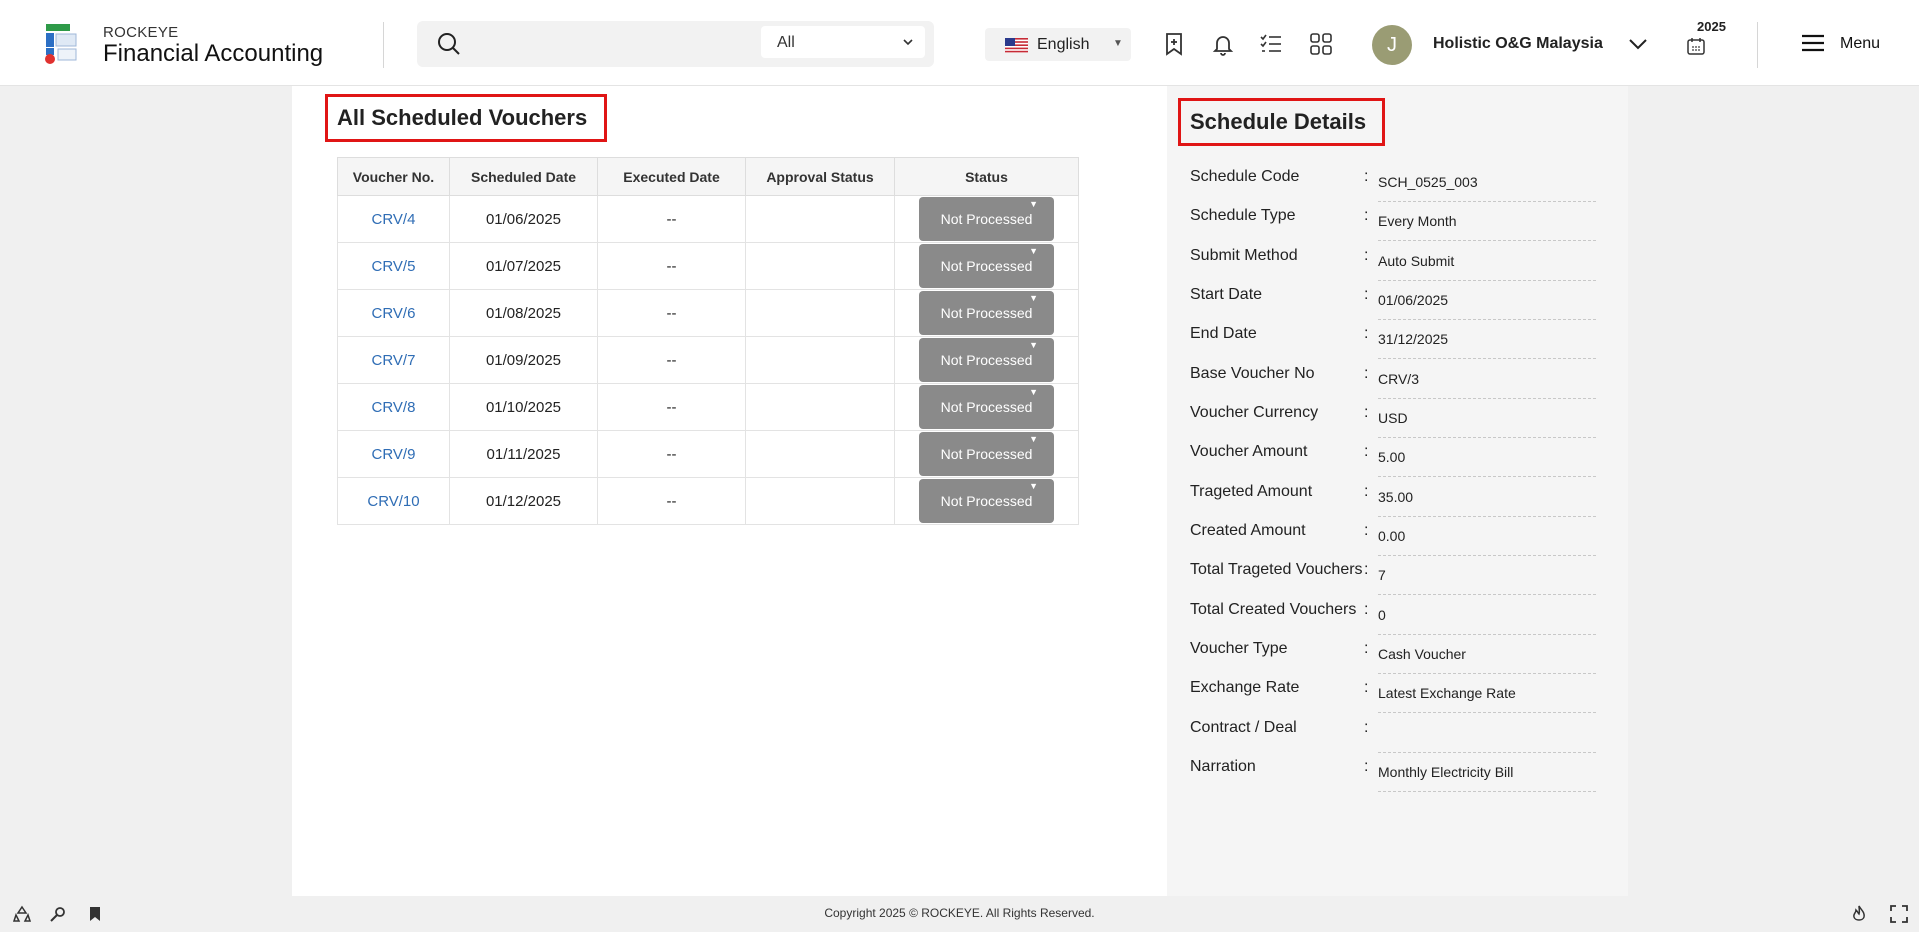  Describe the element at coordinates (708, 360) in the screenshot. I see `table-row: CRV/7 01/09/2025 -- Not Processed ▼` at that location.